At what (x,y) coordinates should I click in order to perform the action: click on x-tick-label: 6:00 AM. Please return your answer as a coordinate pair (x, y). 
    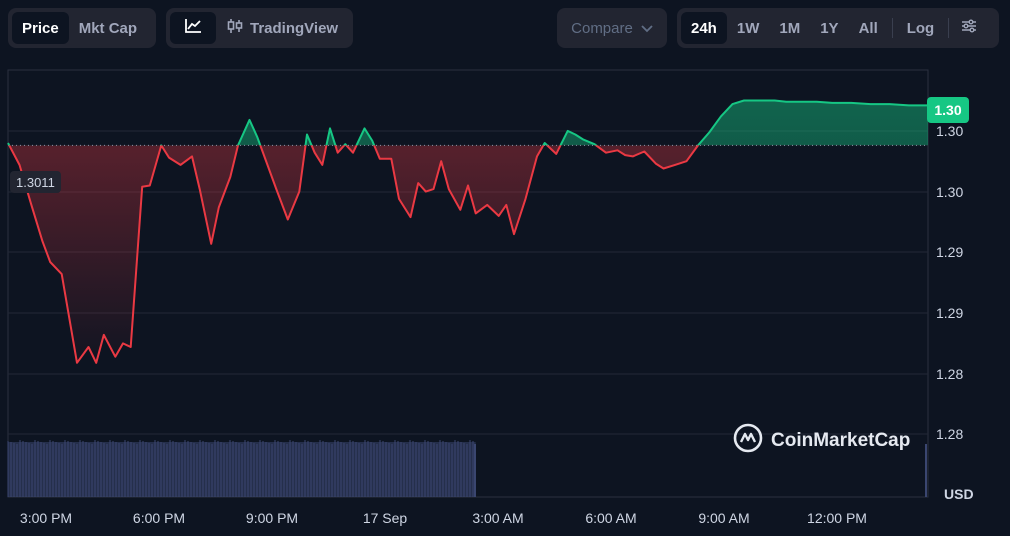
    Looking at the image, I should click on (611, 518).